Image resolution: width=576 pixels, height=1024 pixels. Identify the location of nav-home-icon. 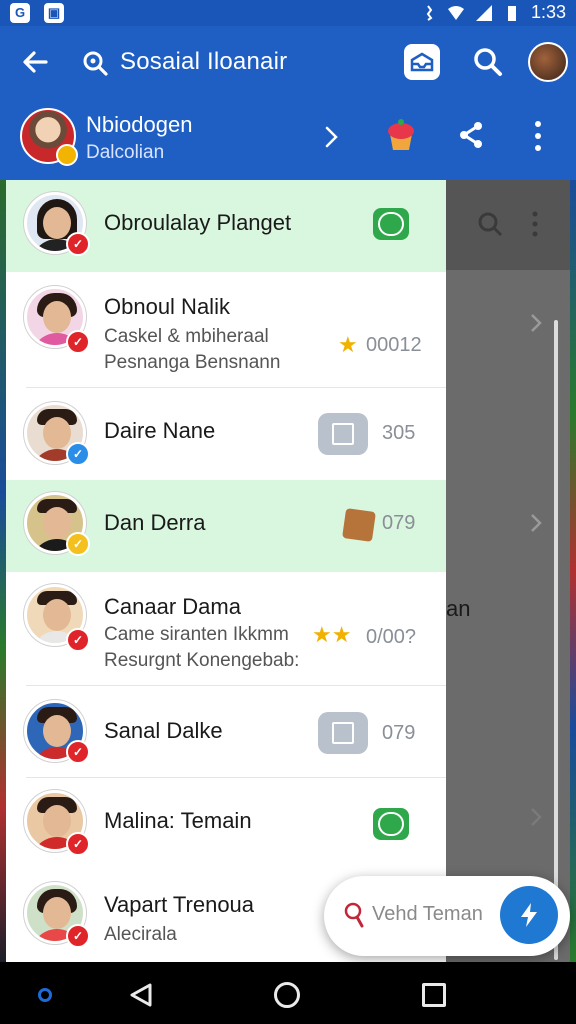
(287, 995).